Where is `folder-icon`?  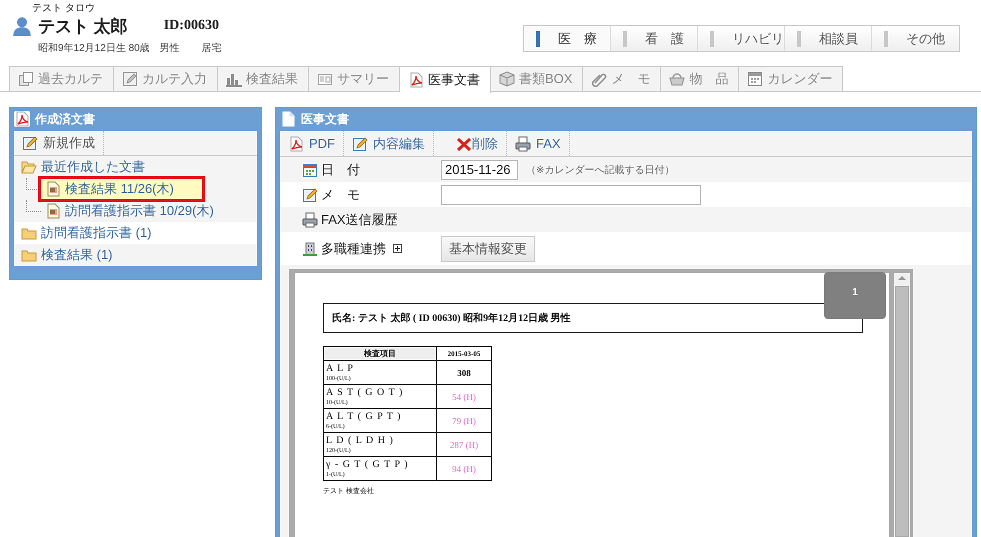
folder-icon is located at coordinates (29, 167).